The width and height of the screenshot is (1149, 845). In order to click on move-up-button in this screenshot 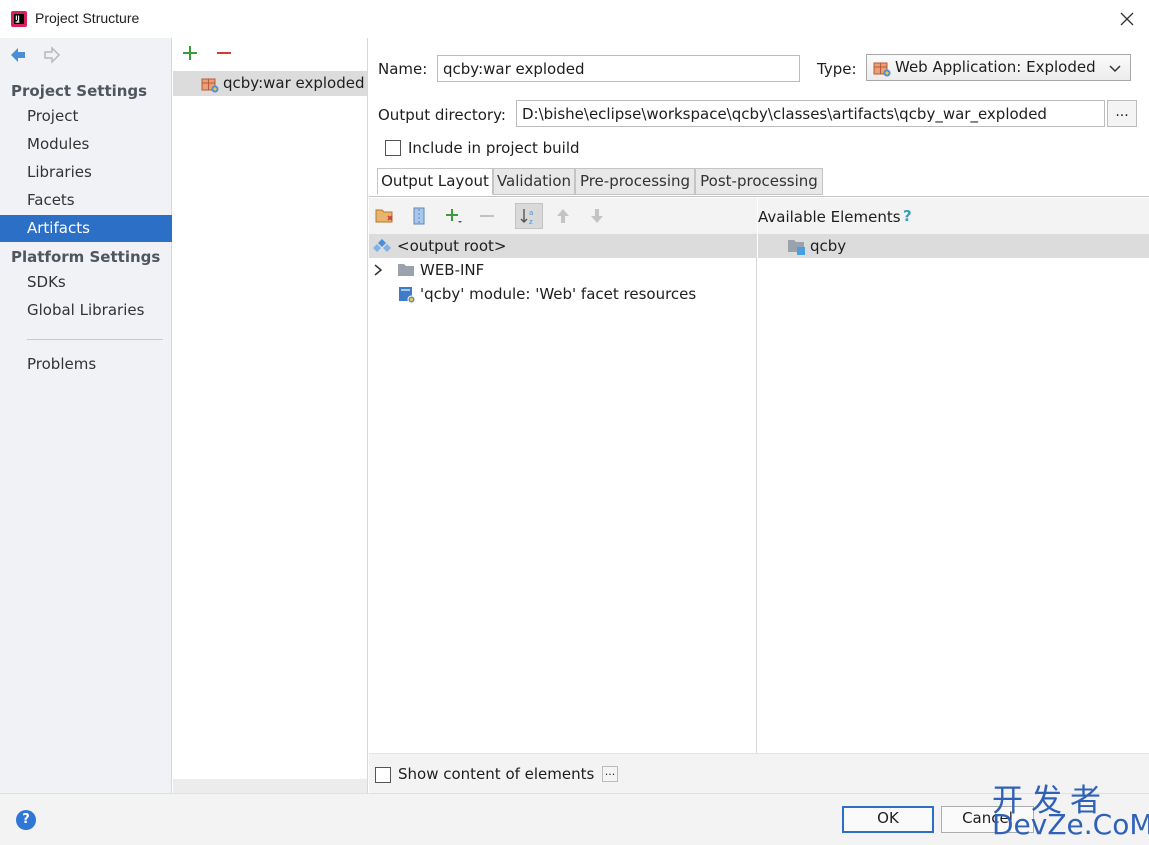, I will do `click(563, 216)`.